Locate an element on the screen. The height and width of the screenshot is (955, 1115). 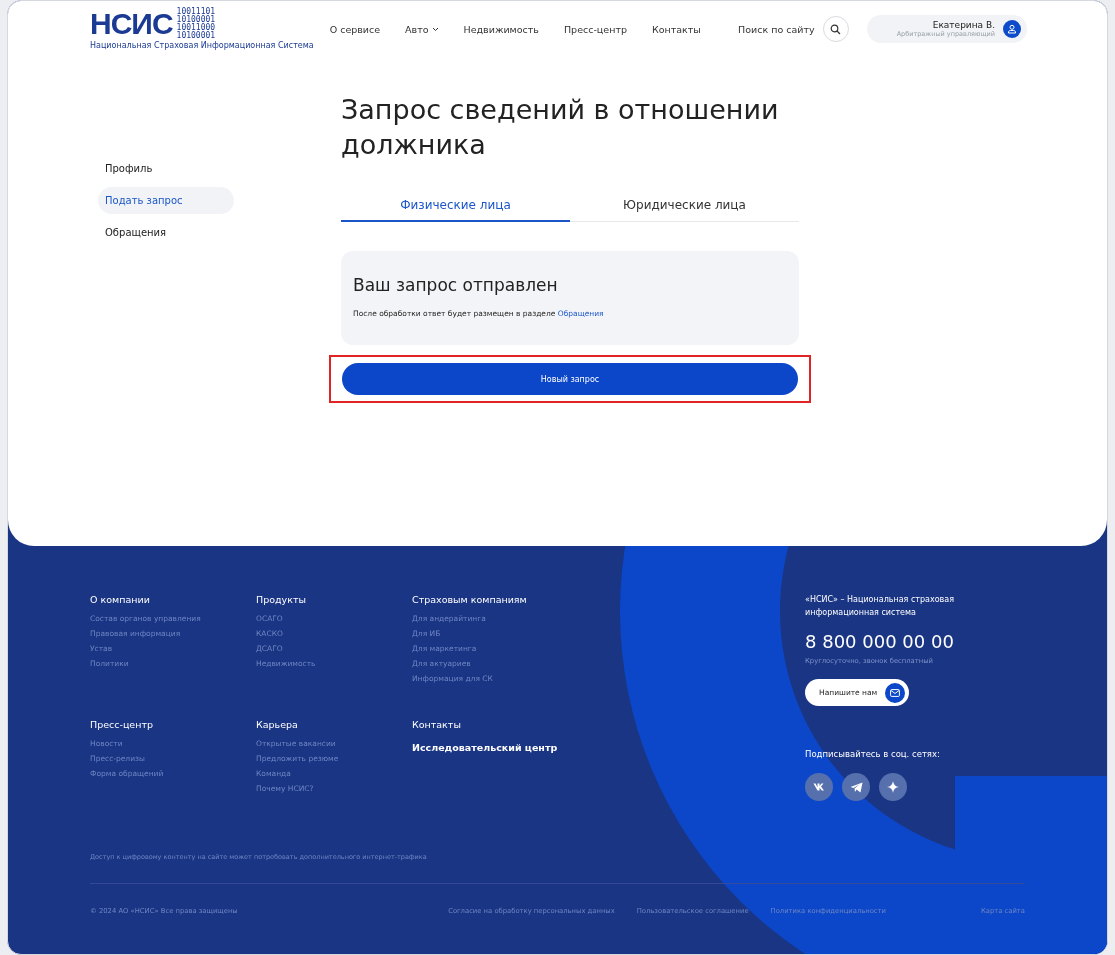
company-description: «НСИС» – Национальная страховая информационная система is located at coordinates (880, 606).